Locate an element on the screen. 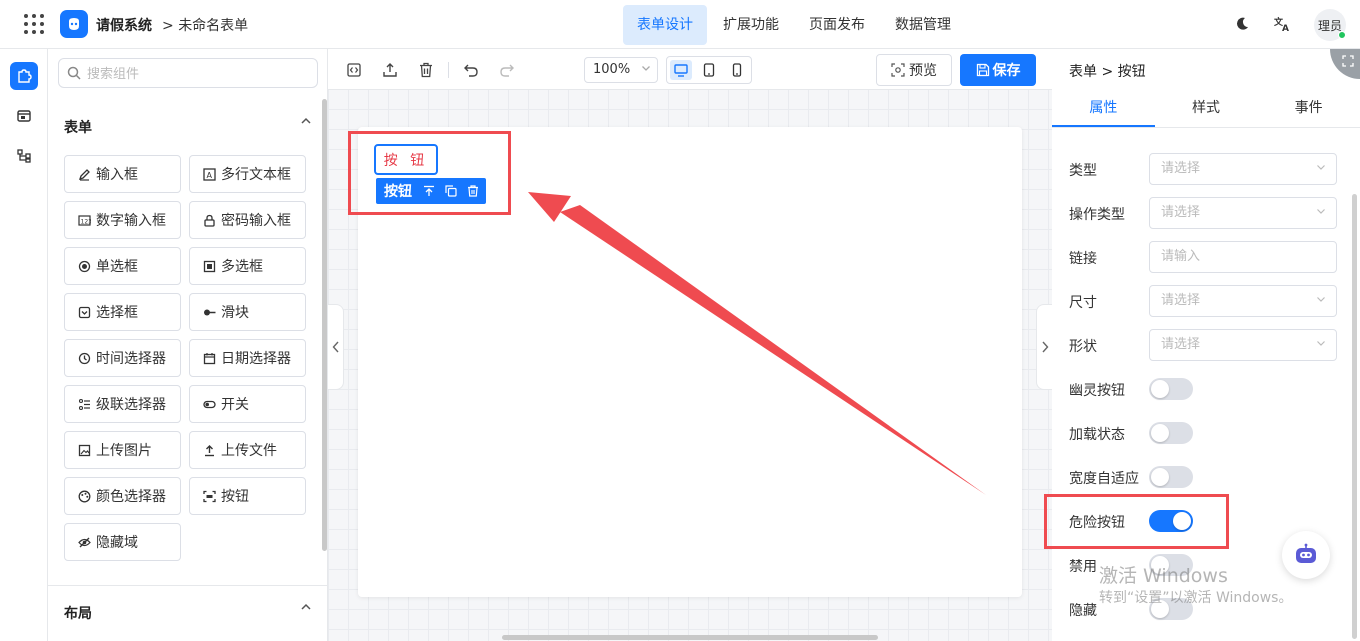  lock-icon is located at coordinates (209, 220).